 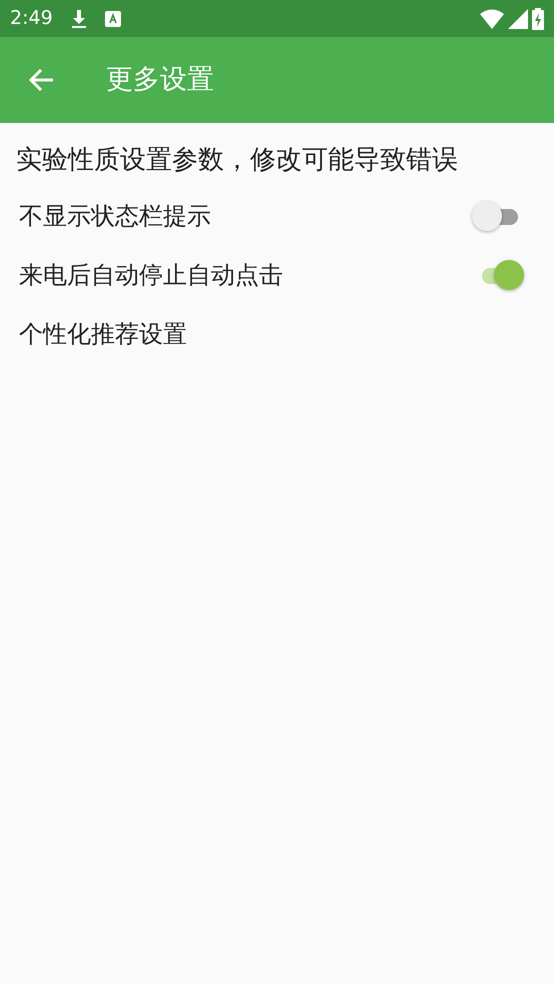 What do you see at coordinates (237, 160) in the screenshot?
I see `warning-text: 实验性质设置参数，修改可能导致错误` at bounding box center [237, 160].